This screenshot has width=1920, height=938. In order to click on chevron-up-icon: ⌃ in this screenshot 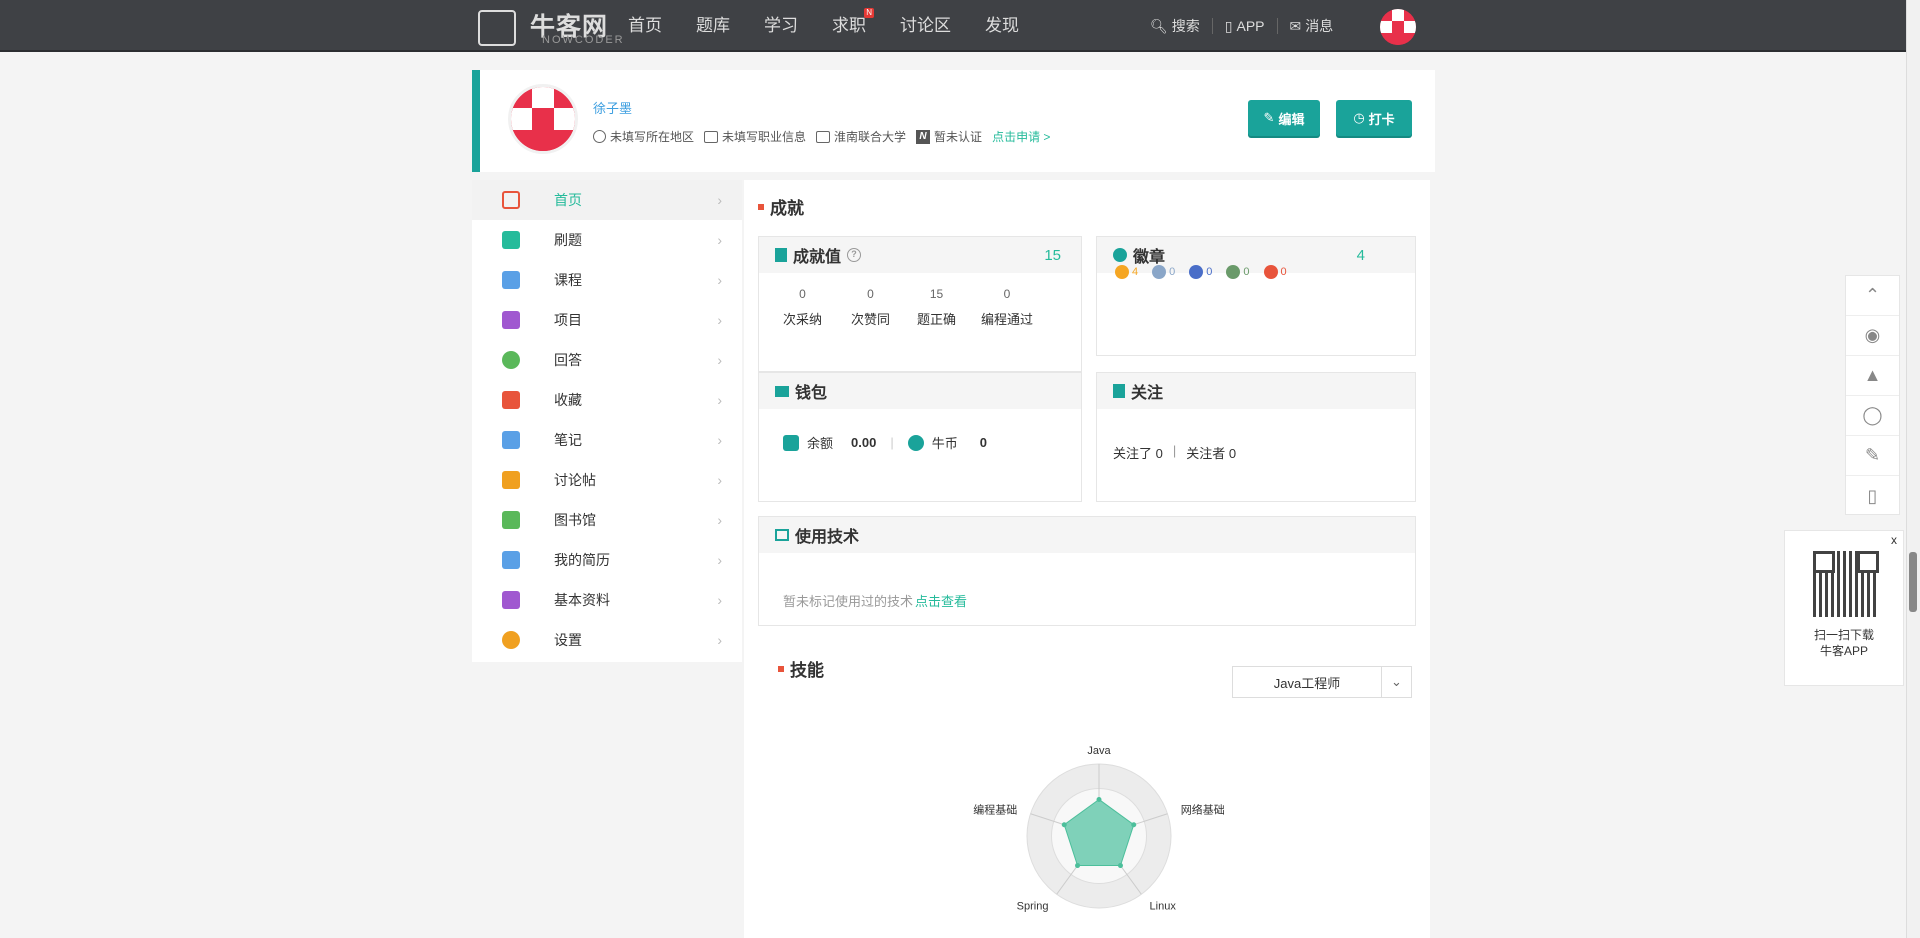, I will do `click(1872, 295)`.